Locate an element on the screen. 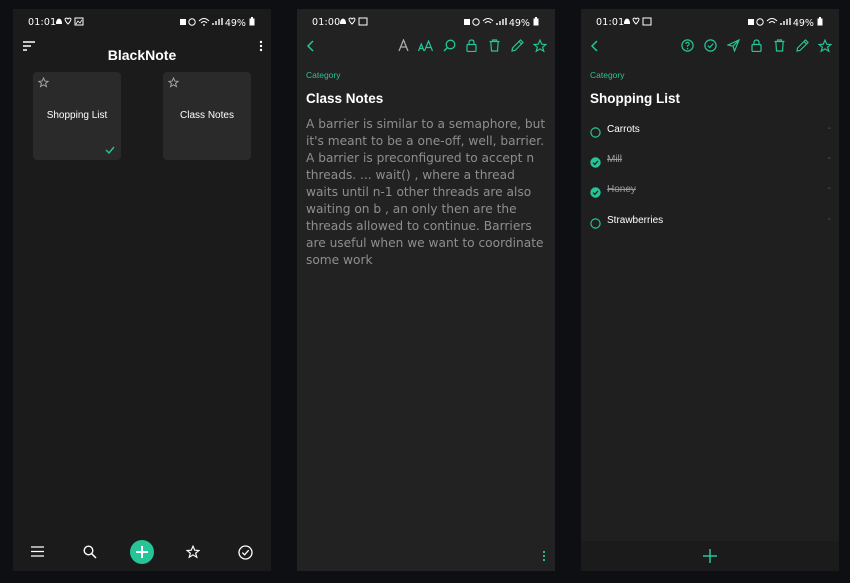 The width and height of the screenshot is (850, 583). add-item-bar is located at coordinates (710, 556).